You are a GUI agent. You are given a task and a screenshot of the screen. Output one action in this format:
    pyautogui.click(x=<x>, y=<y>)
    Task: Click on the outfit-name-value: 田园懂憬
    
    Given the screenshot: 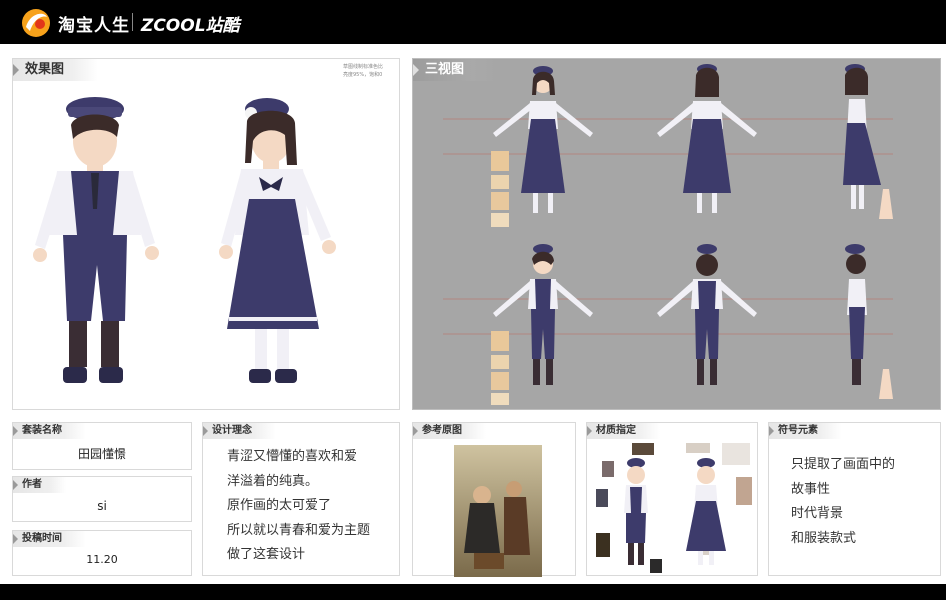 What is the action you would take?
    pyautogui.click(x=101, y=454)
    